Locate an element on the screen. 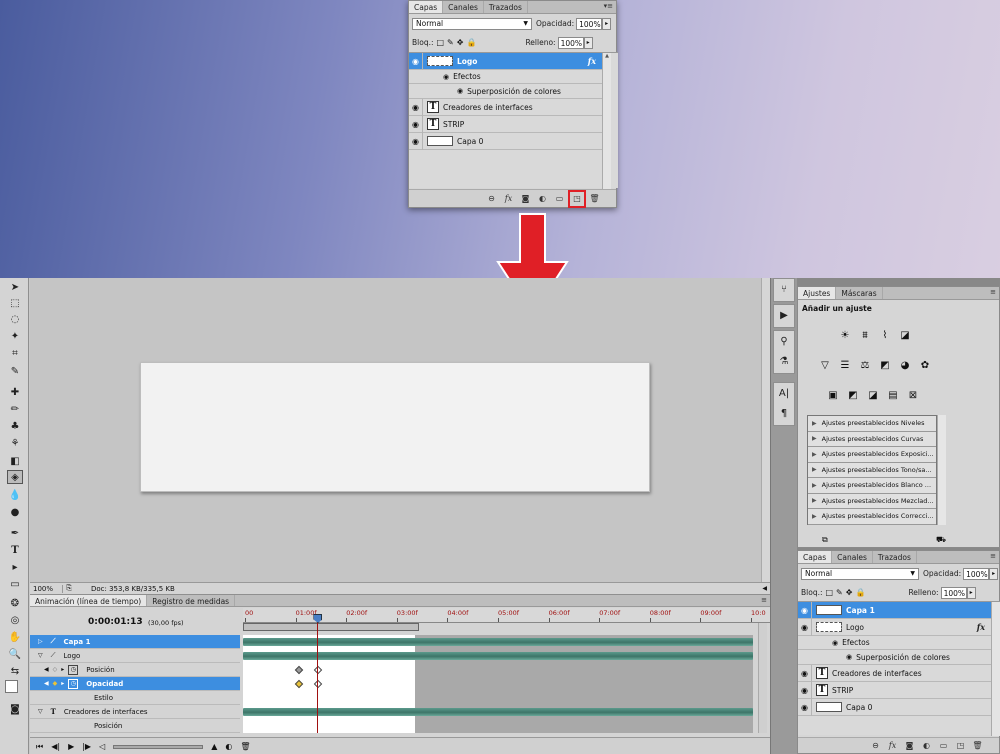 This screenshot has height=754, width=1000. fx-icon: fx is located at coordinates (981, 627).